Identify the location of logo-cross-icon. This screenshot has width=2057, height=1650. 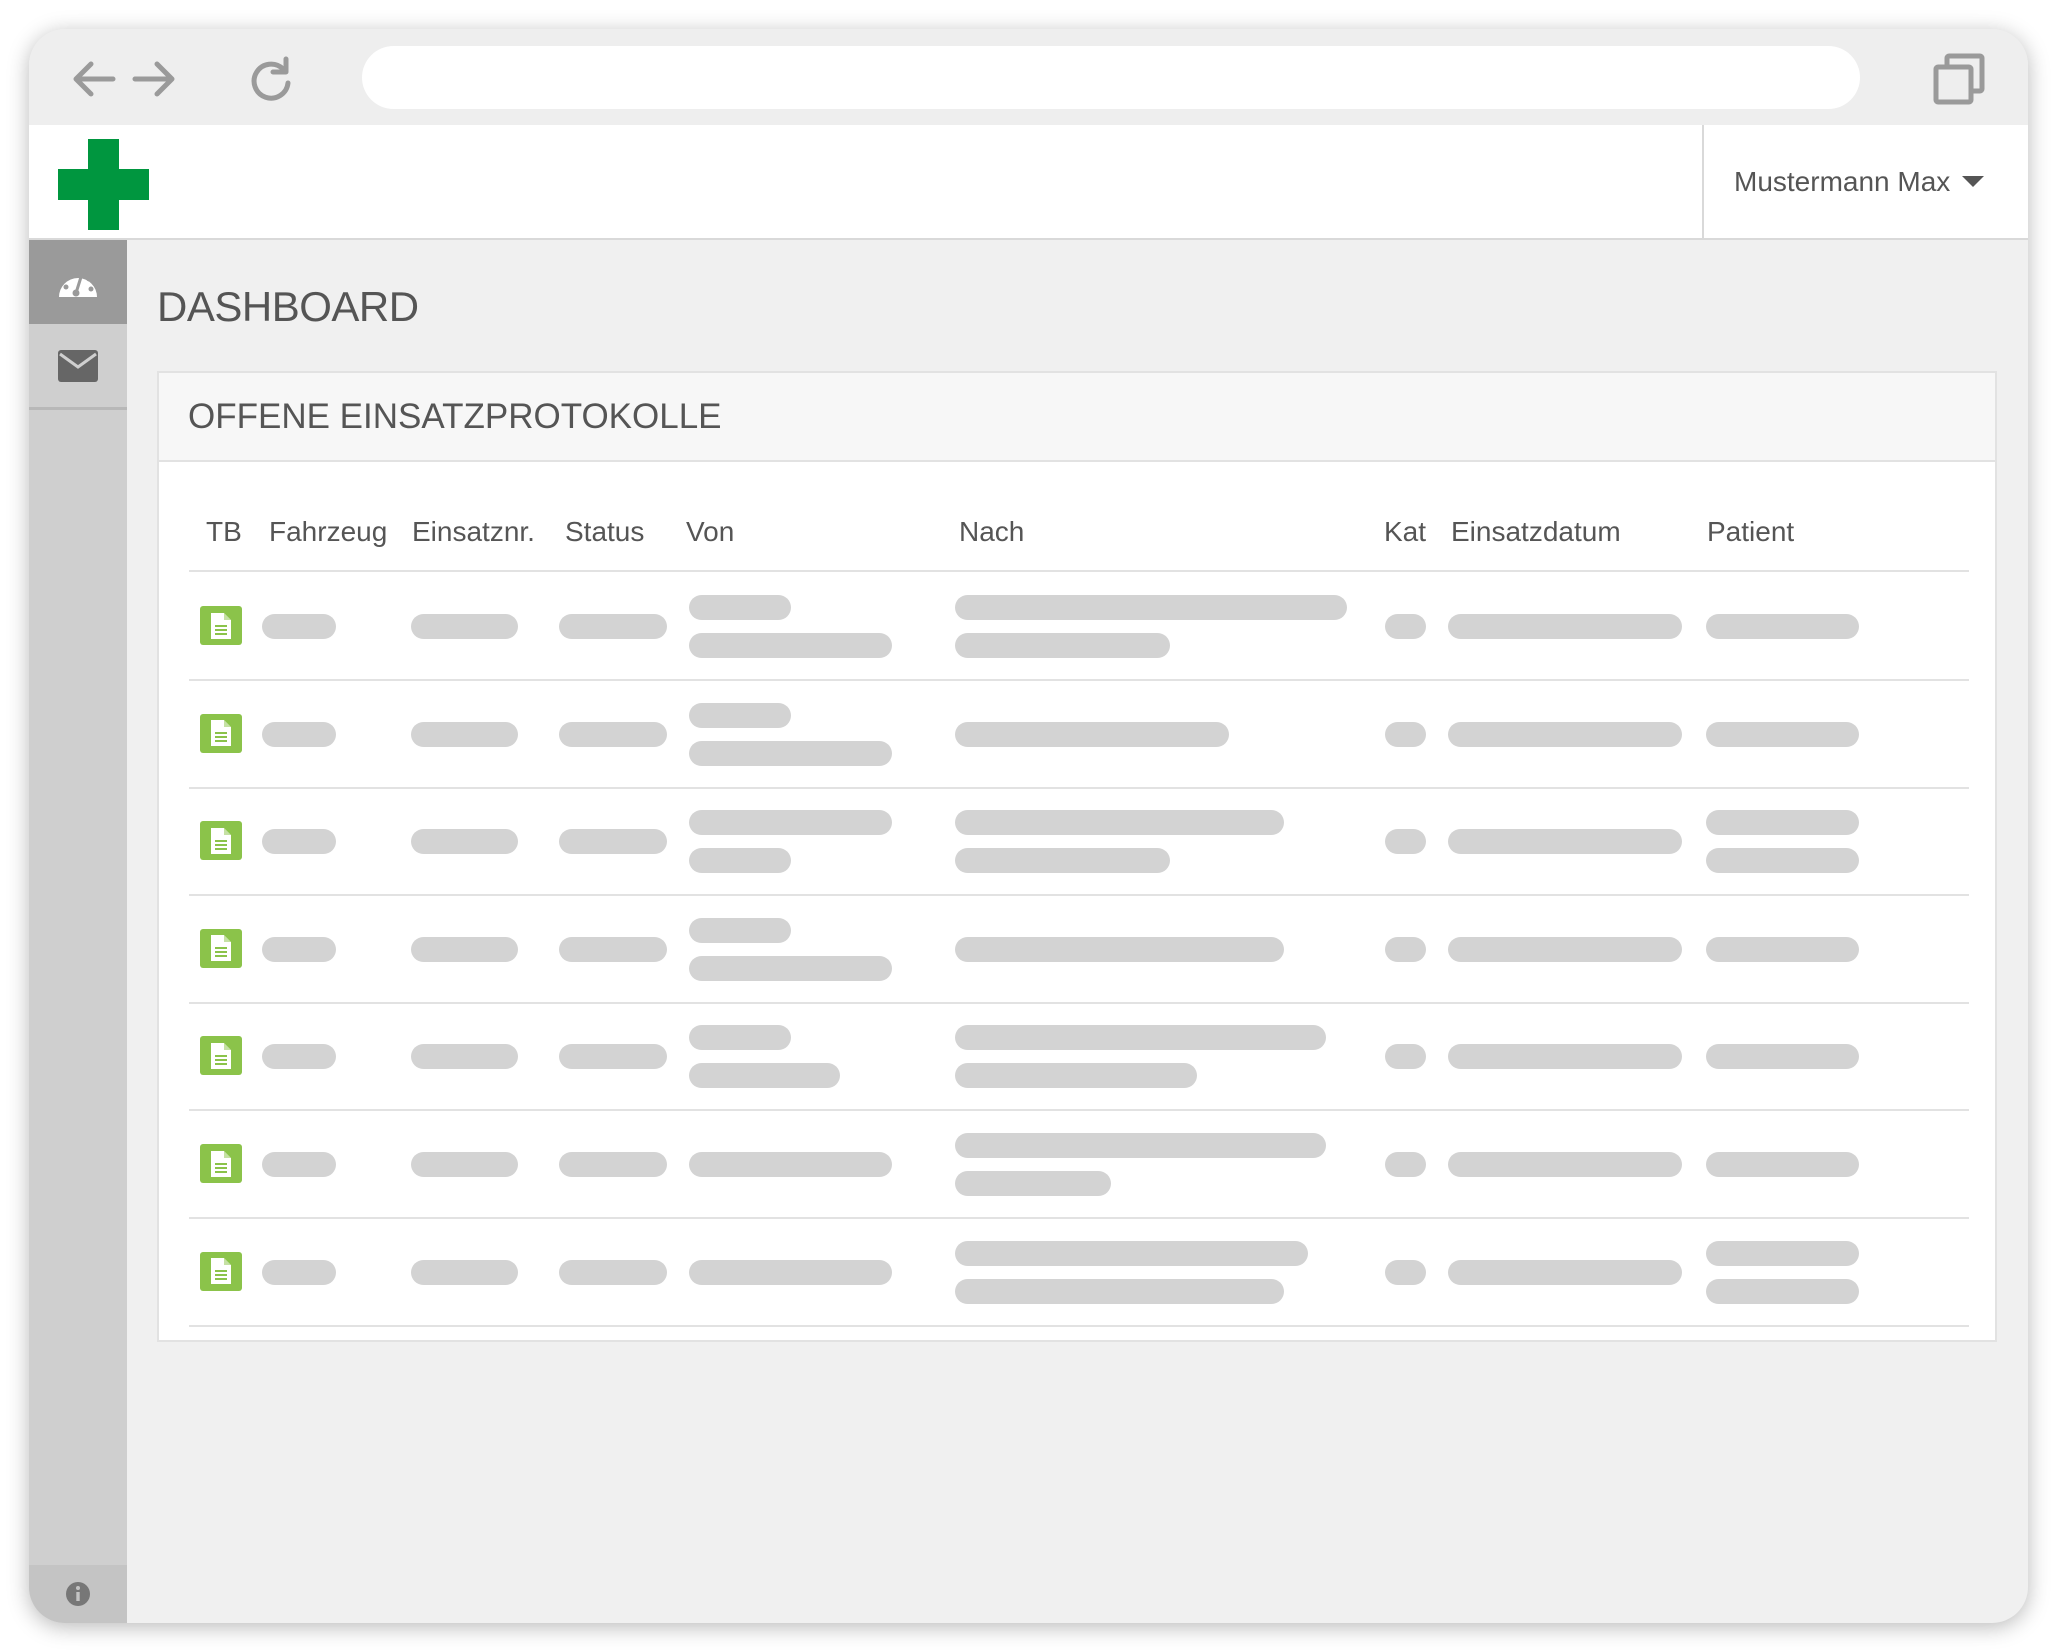
(103, 184).